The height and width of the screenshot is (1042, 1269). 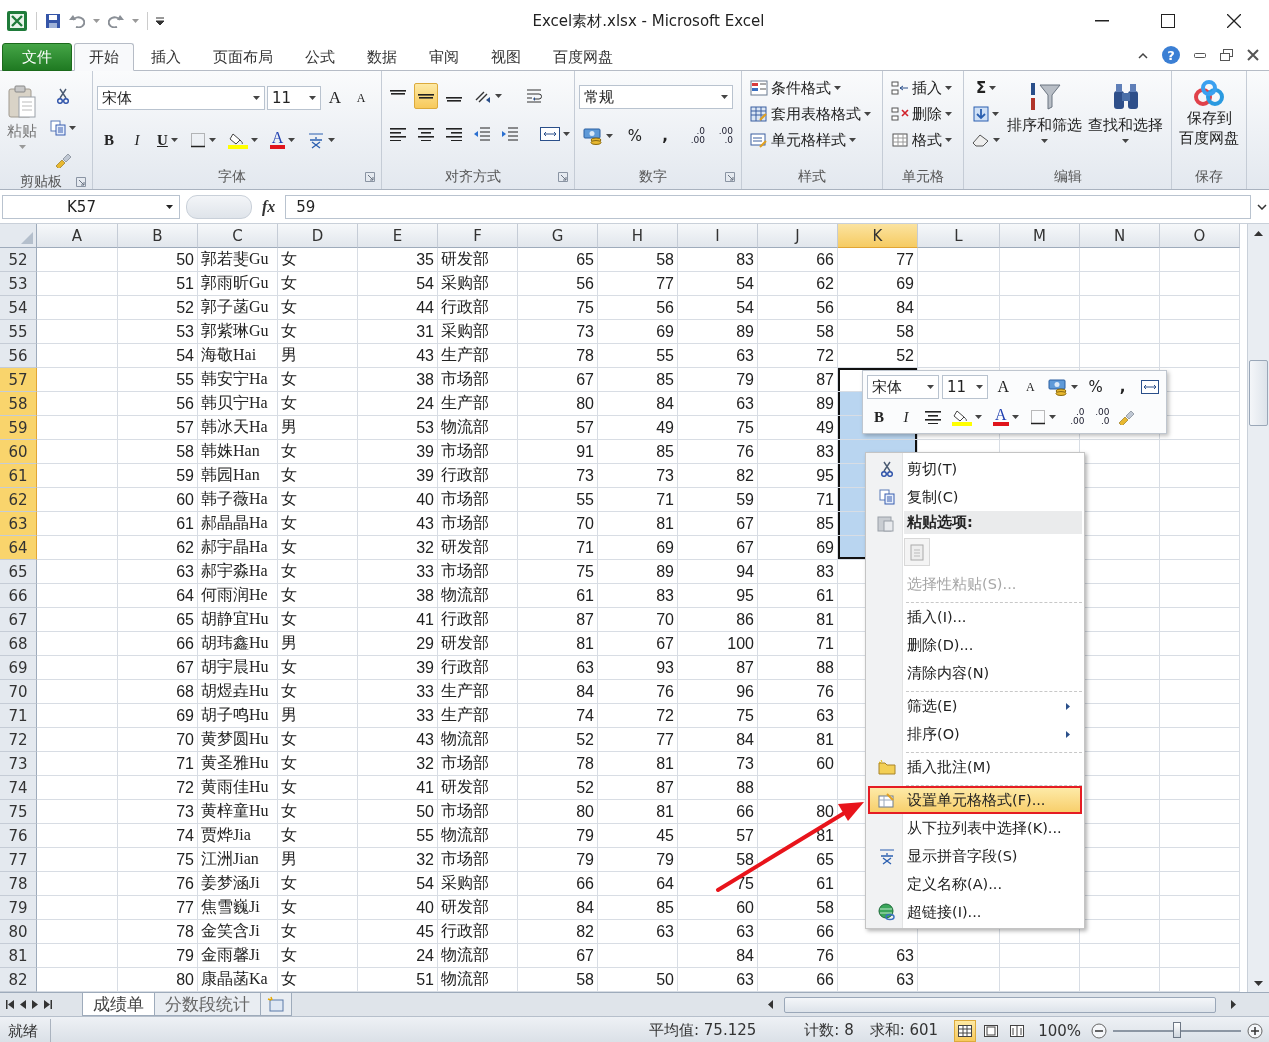 What do you see at coordinates (1209, 177) in the screenshot?
I see `group-label: 保存` at bounding box center [1209, 177].